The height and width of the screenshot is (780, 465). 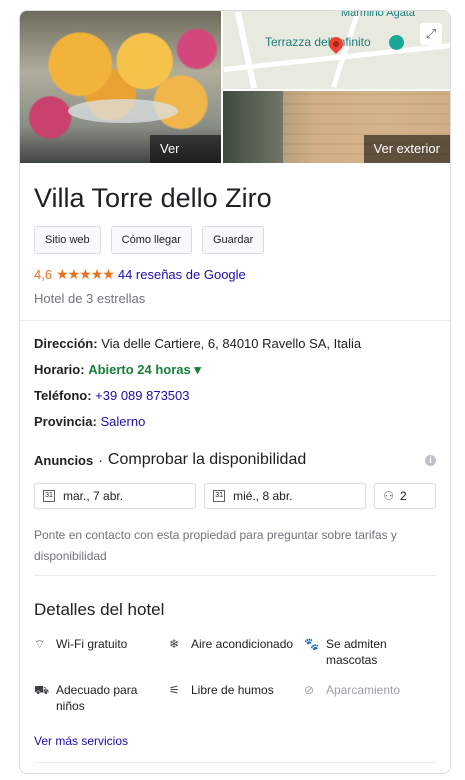 I want to click on amenity-label: Se admiten mascotas, so click(x=356, y=652).